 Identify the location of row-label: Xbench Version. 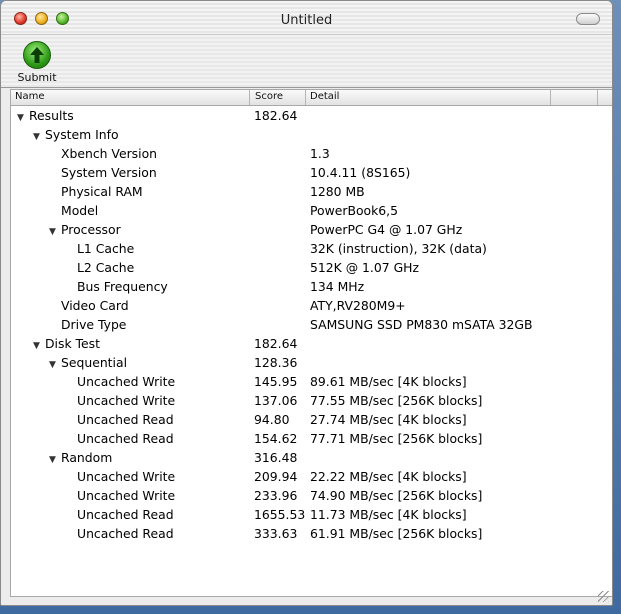
(109, 153).